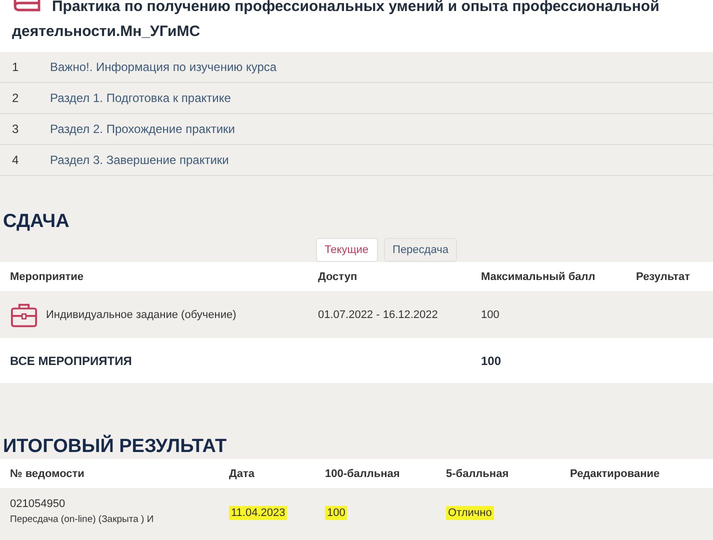  What do you see at coordinates (106, 32) in the screenshot?
I see `course-title: деятельности.Мн_УГиМС` at bounding box center [106, 32].